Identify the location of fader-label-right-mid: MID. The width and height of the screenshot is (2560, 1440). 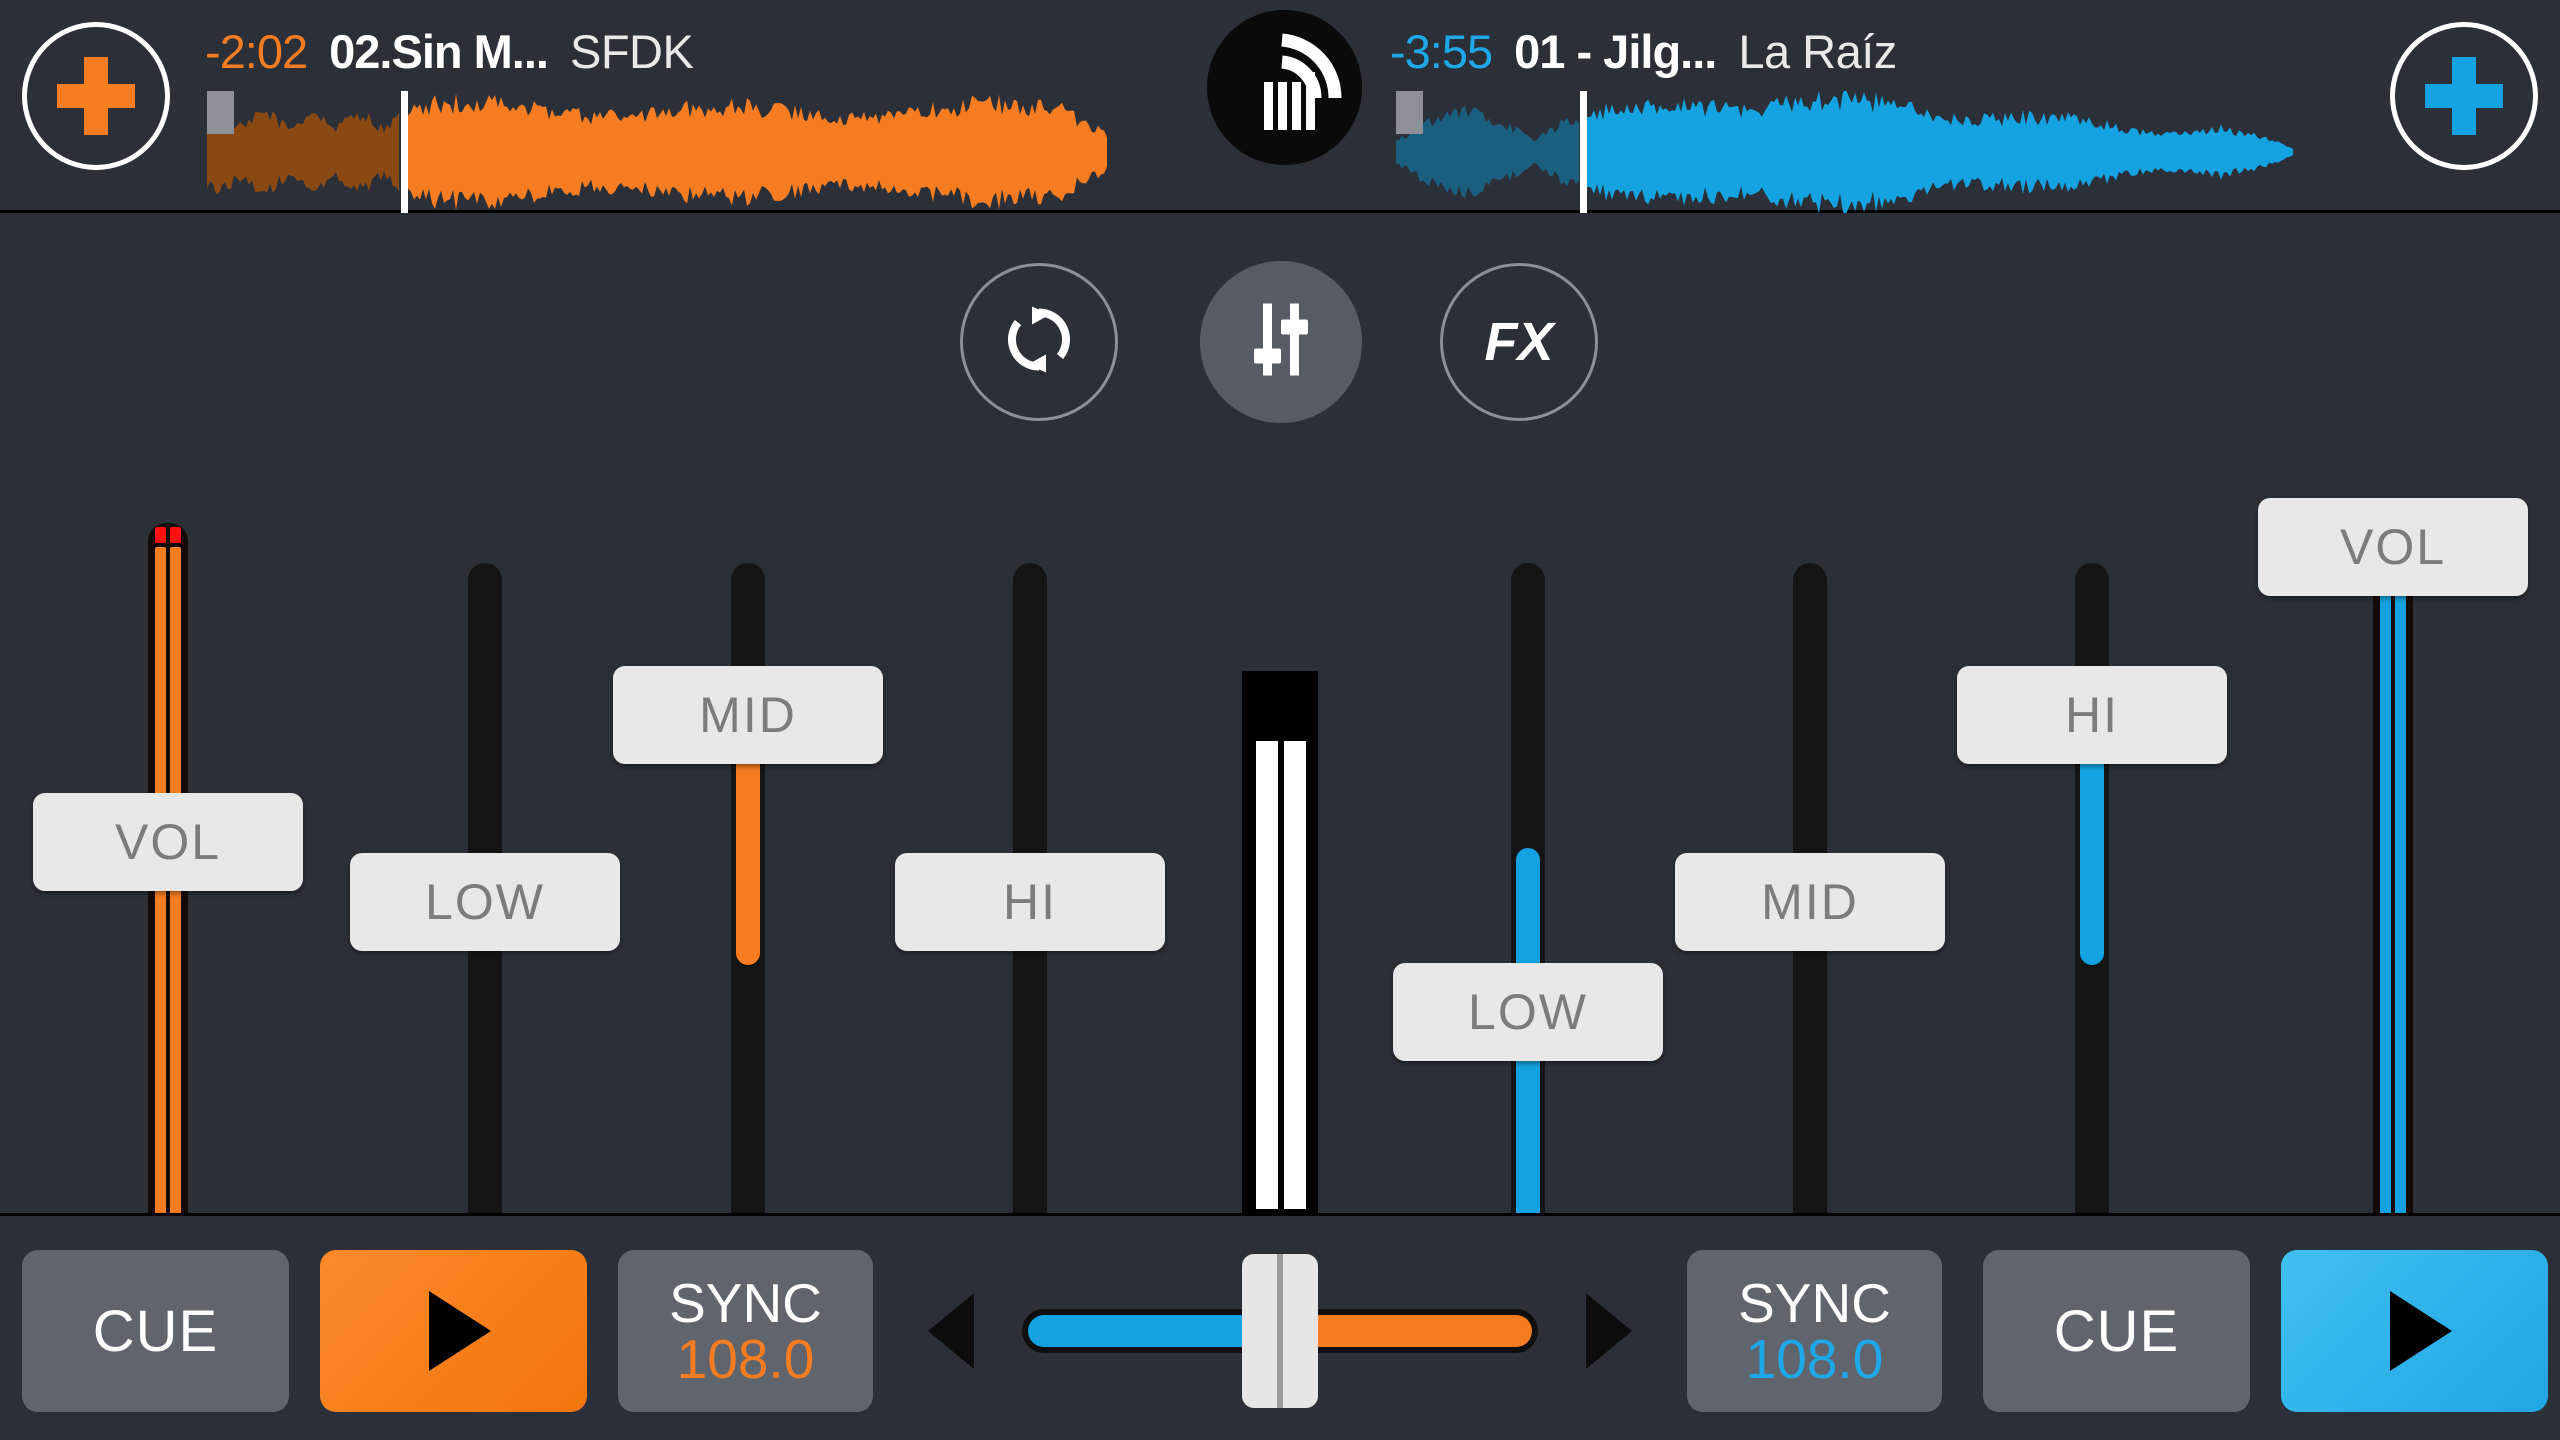
(1810, 902).